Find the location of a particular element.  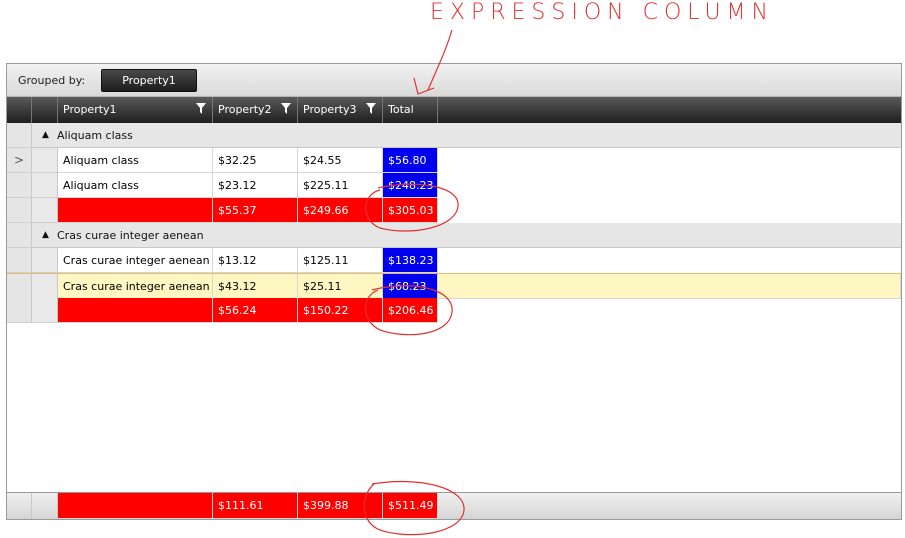

aggregate-cell-property2: $55.37 is located at coordinates (255, 210).